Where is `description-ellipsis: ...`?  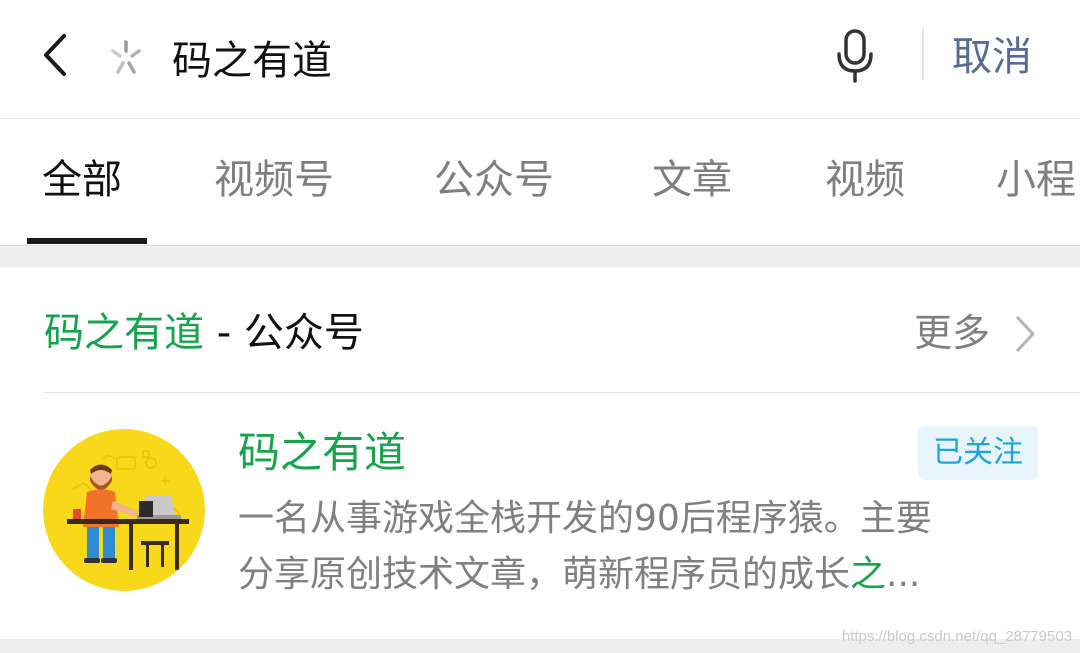 description-ellipsis: ... is located at coordinates (903, 574).